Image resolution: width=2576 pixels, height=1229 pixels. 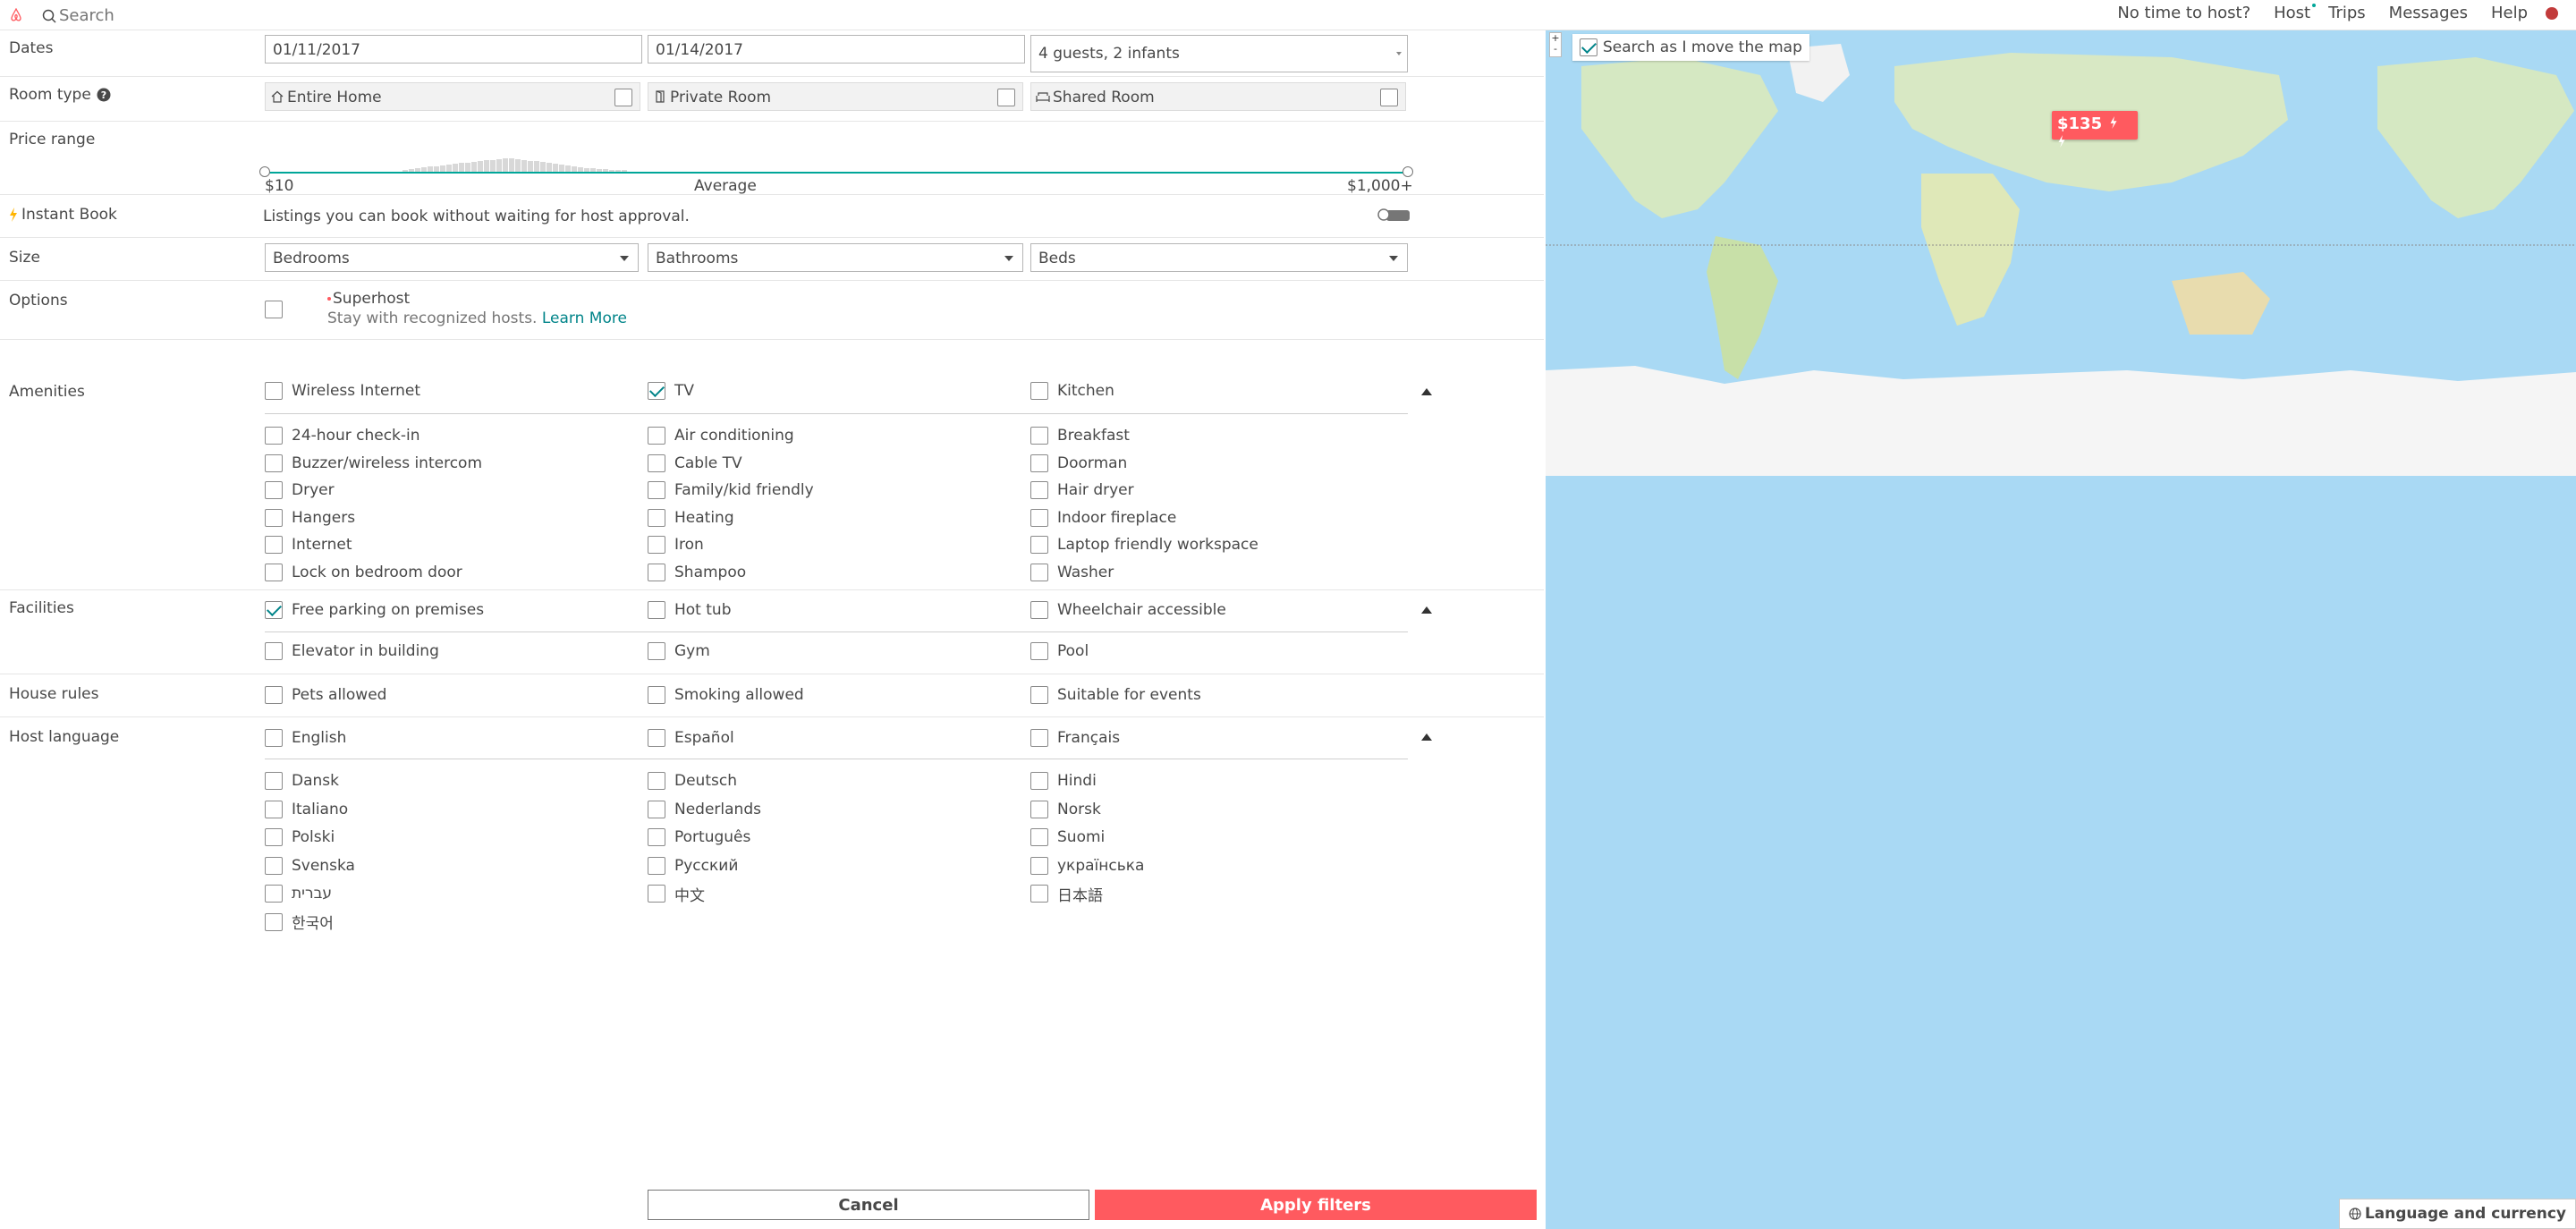 What do you see at coordinates (373, 463) in the screenshot?
I see `amenity-buzzer-wireless-intercom: Buzzer/wireless intercom` at bounding box center [373, 463].